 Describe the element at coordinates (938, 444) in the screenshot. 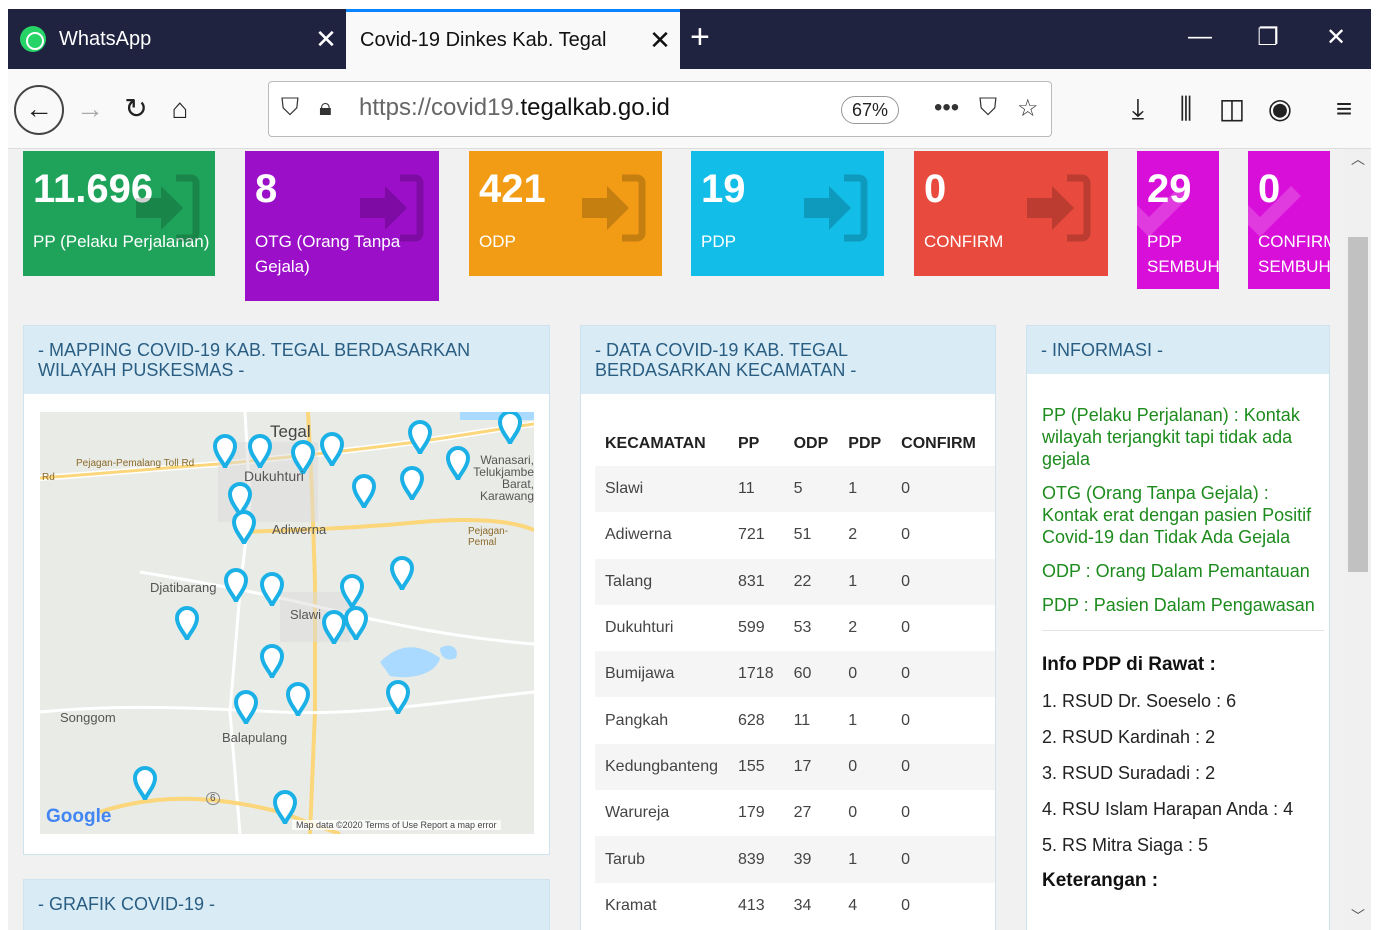

I see `column-header: CONFIRM` at that location.